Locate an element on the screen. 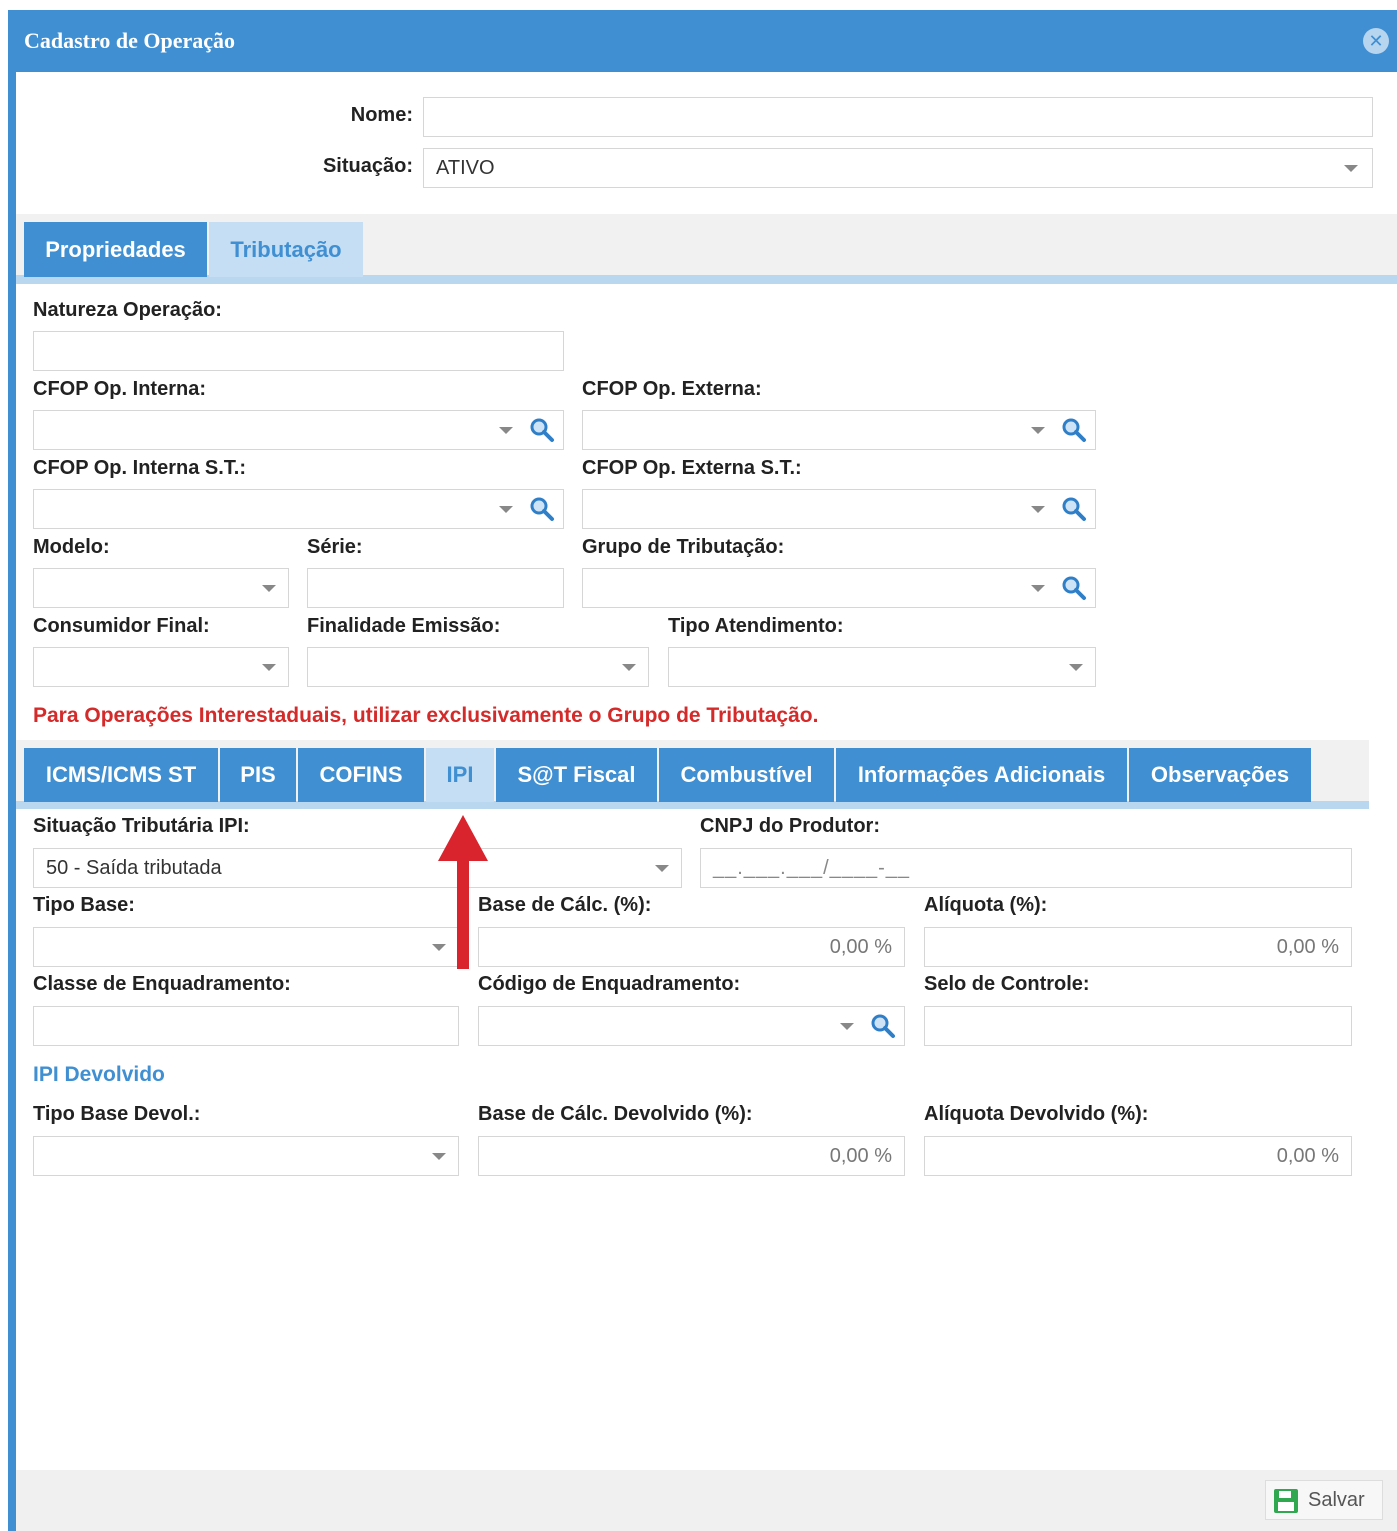 The height and width of the screenshot is (1531, 1397). footer-bar is located at coordinates (706, 1500).